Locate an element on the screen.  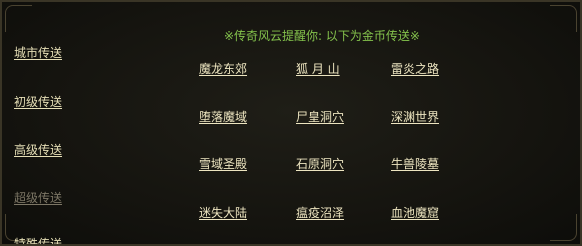
sidebar-item-city-teleport: 城市传送 is located at coordinates (38, 53).